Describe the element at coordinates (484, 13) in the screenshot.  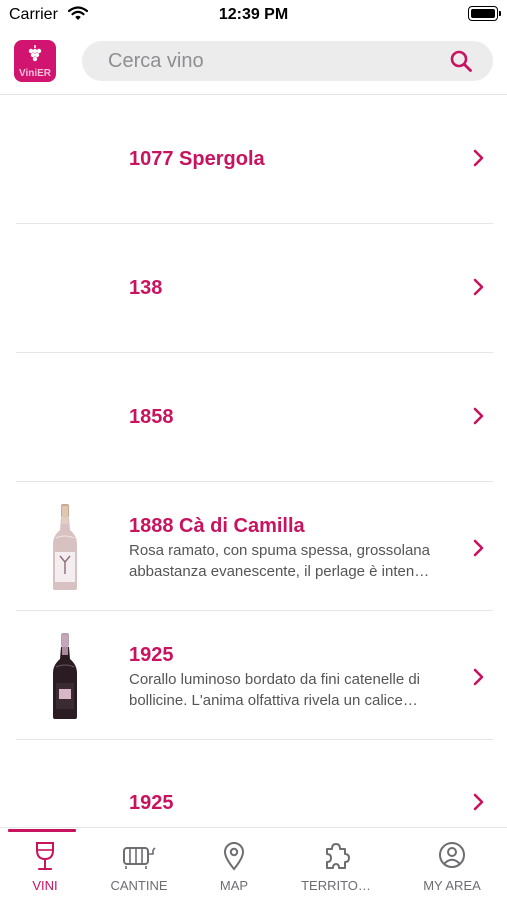
I see `battery-icon` at that location.